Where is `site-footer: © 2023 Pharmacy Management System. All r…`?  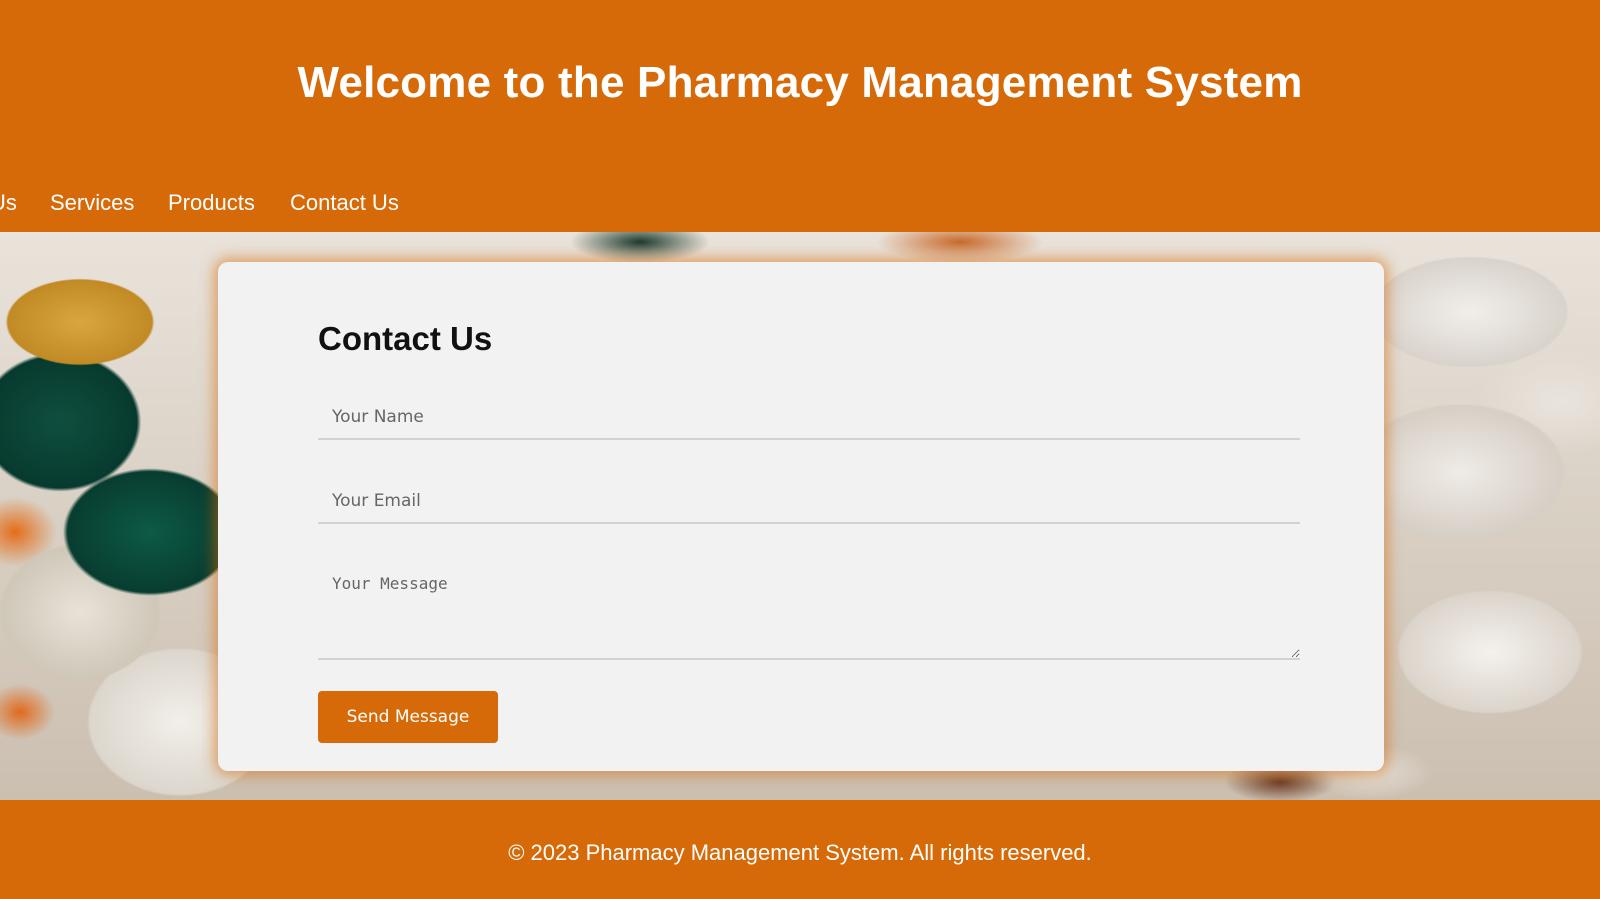 site-footer: © 2023 Pharmacy Management System. All r… is located at coordinates (800, 849).